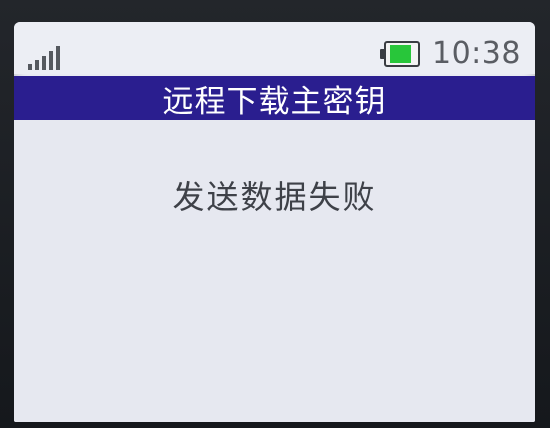 This screenshot has height=428, width=550. I want to click on status-bar: 10:38, so click(274, 48).